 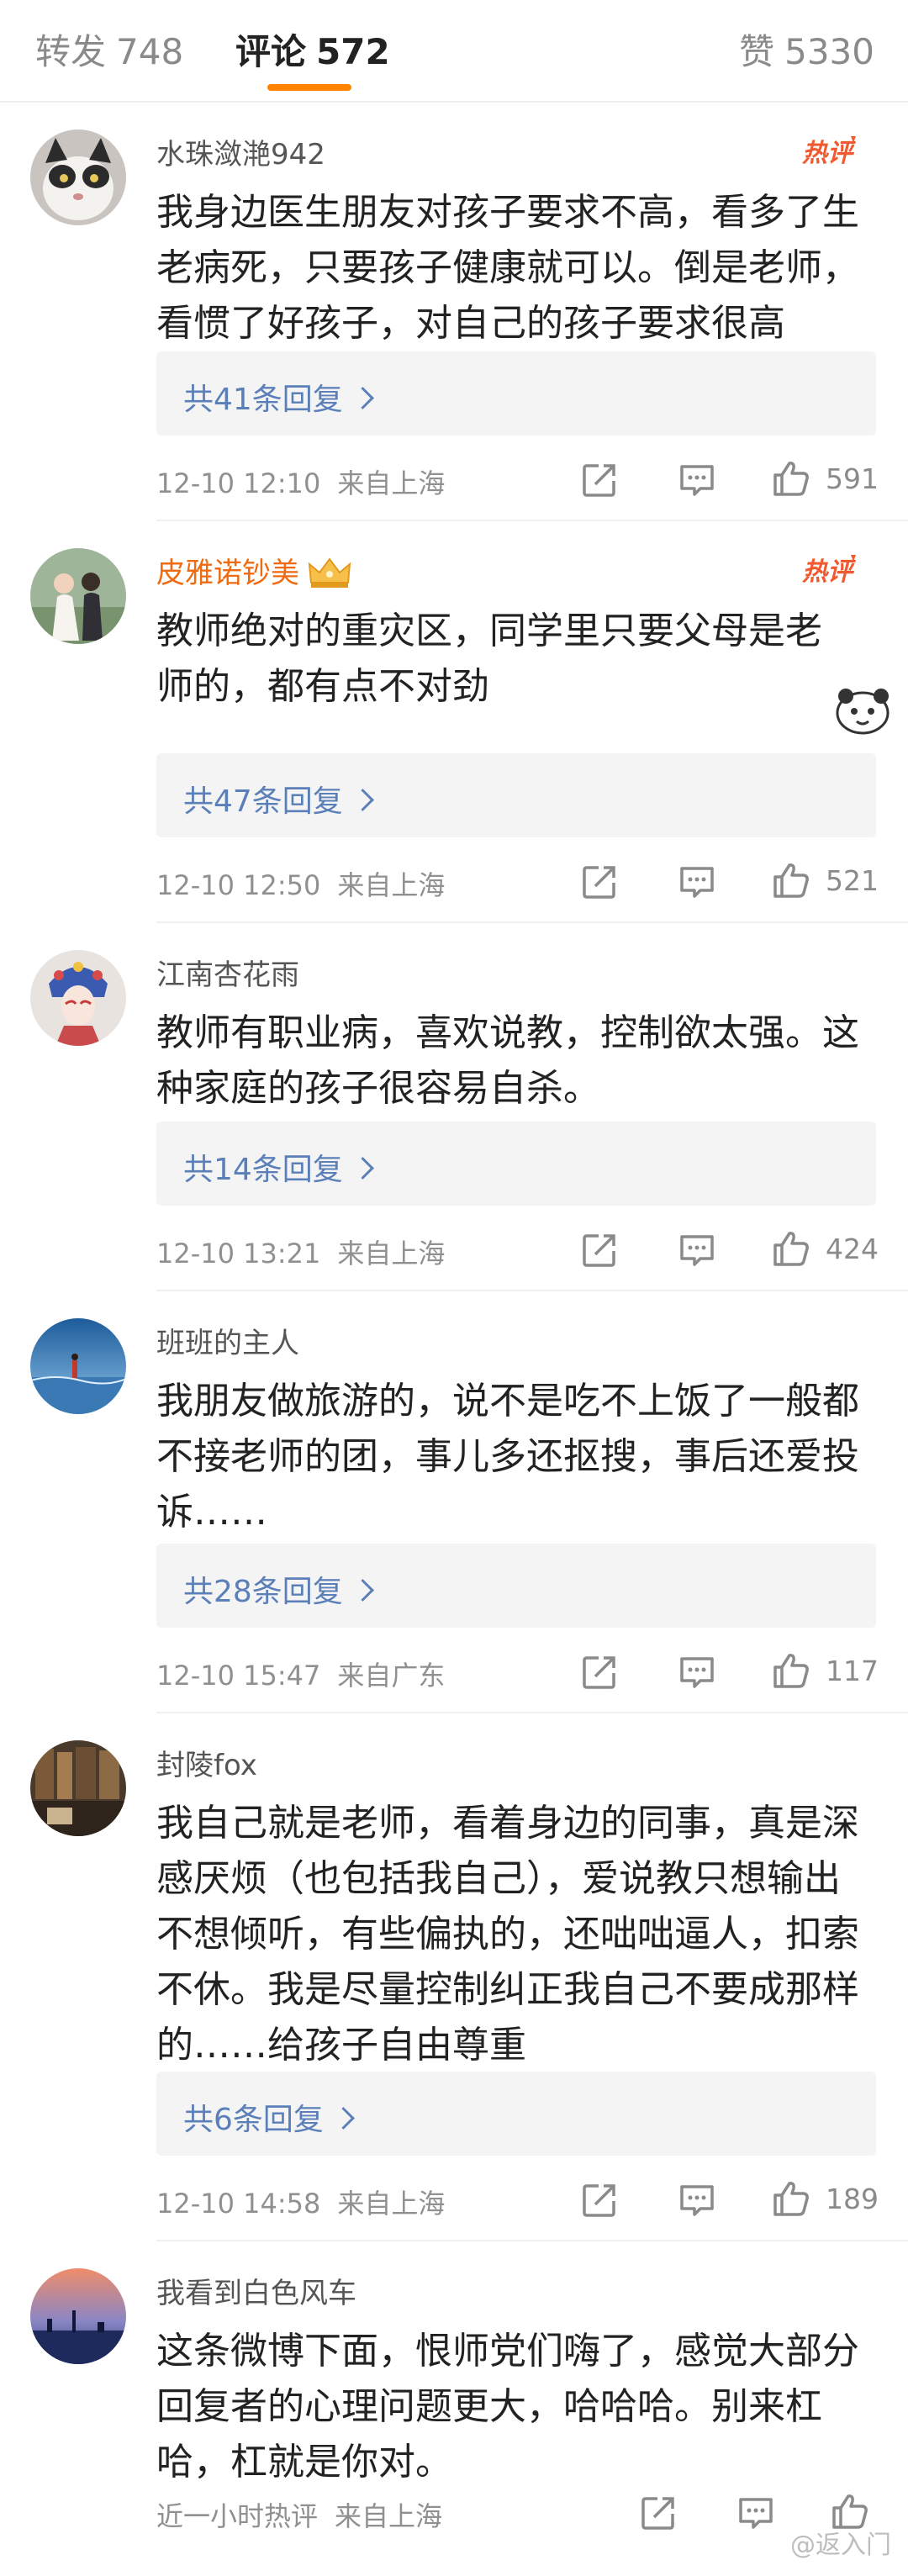 What do you see at coordinates (378, 1088) in the screenshot?
I see `comment-line: 种家庭的孩子很容易自杀。` at bounding box center [378, 1088].